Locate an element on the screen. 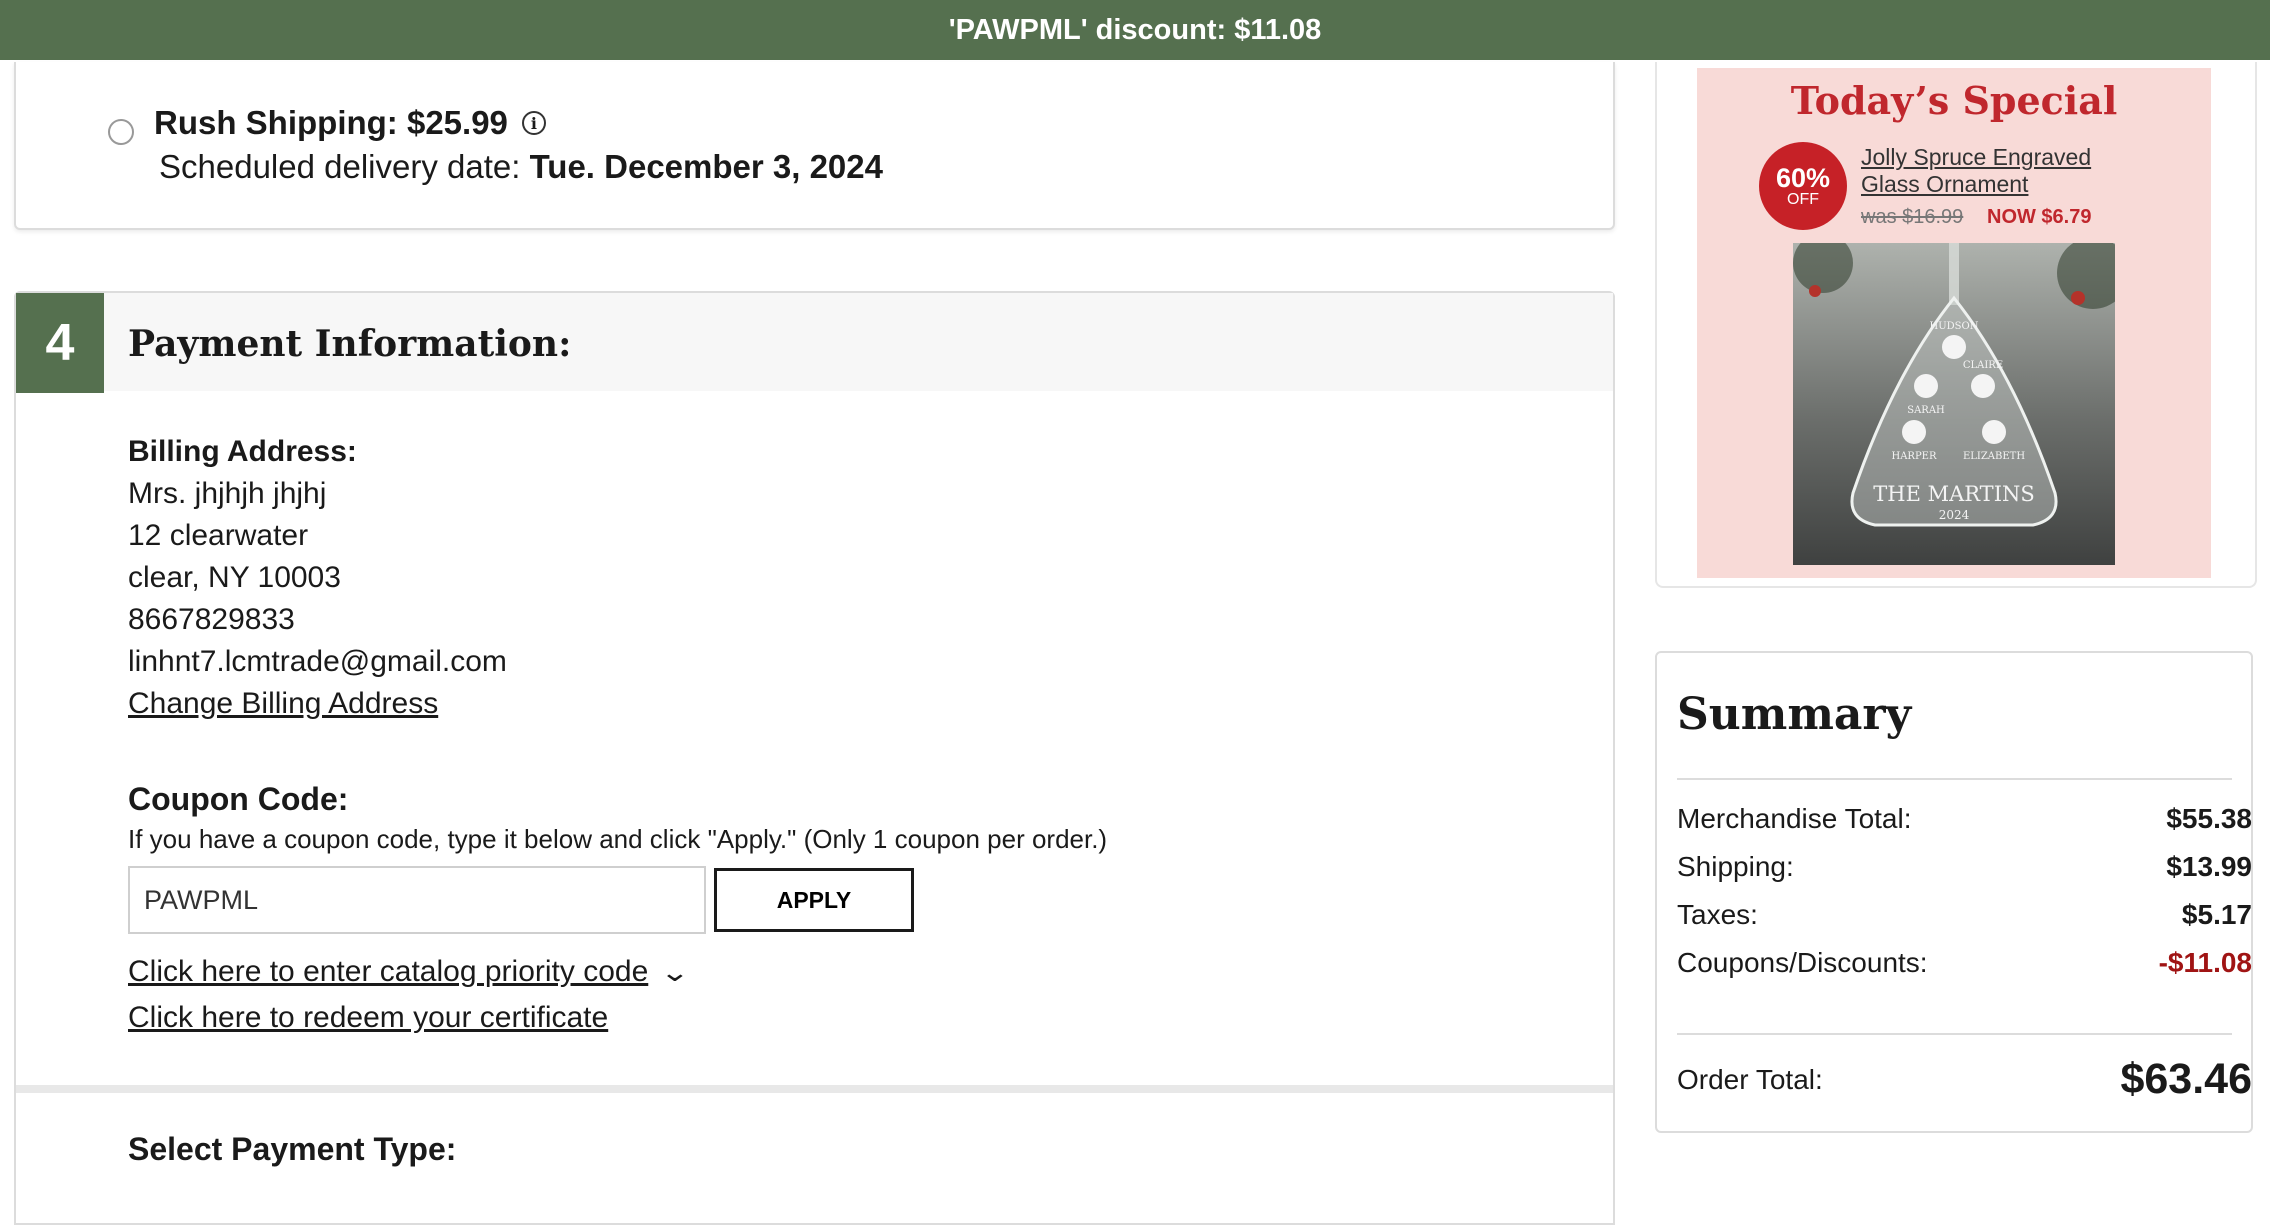 This screenshot has width=2270, height=1225. summary-label: Coupons/Discounts: is located at coordinates (1802, 962).